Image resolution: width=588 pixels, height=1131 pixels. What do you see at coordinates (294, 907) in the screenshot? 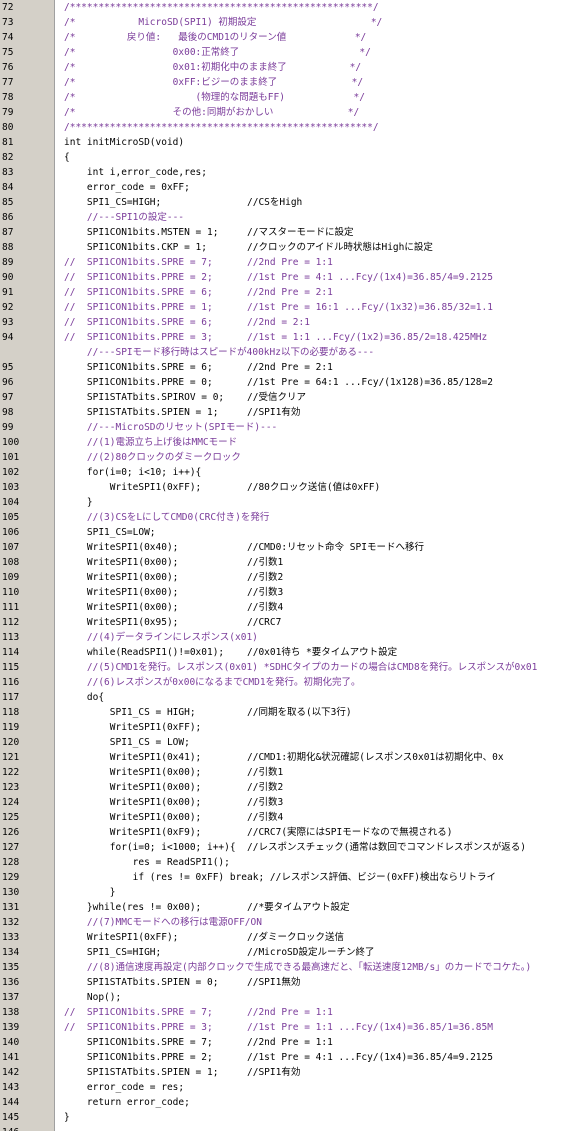
I see `code-line: 131 }while(res != 0x00); //*要タイムアウト設定` at bounding box center [294, 907].